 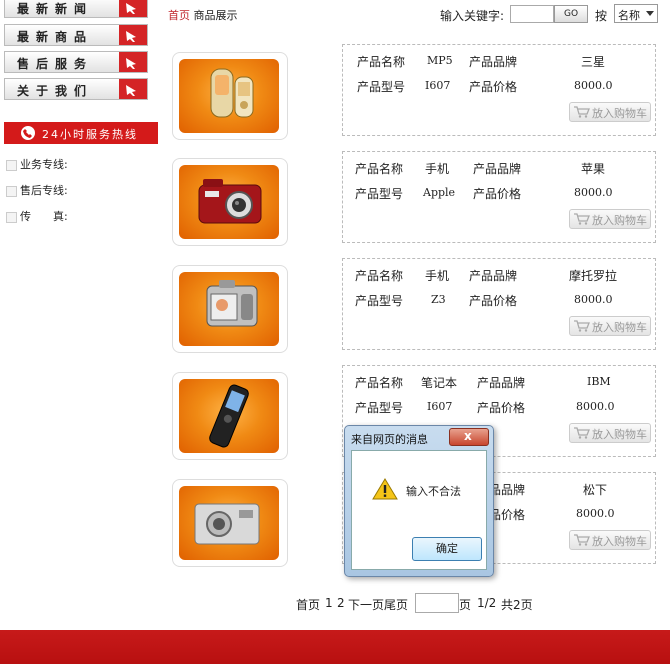 I want to click on hotline-banner: 24小时服务热线, so click(x=81, y=133).